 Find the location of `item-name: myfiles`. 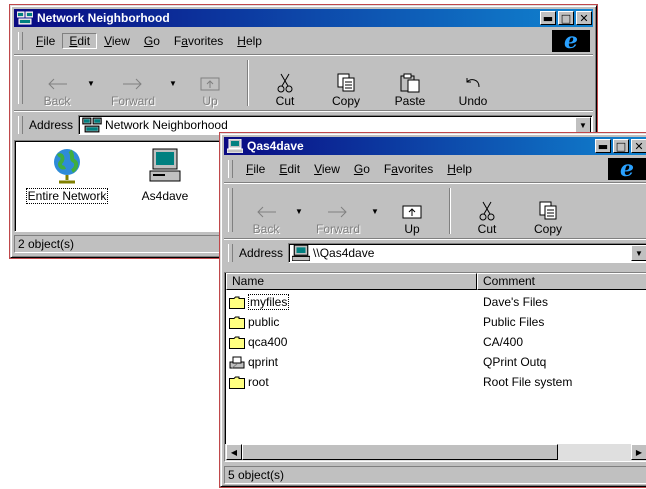

item-name: myfiles is located at coordinates (269, 302).